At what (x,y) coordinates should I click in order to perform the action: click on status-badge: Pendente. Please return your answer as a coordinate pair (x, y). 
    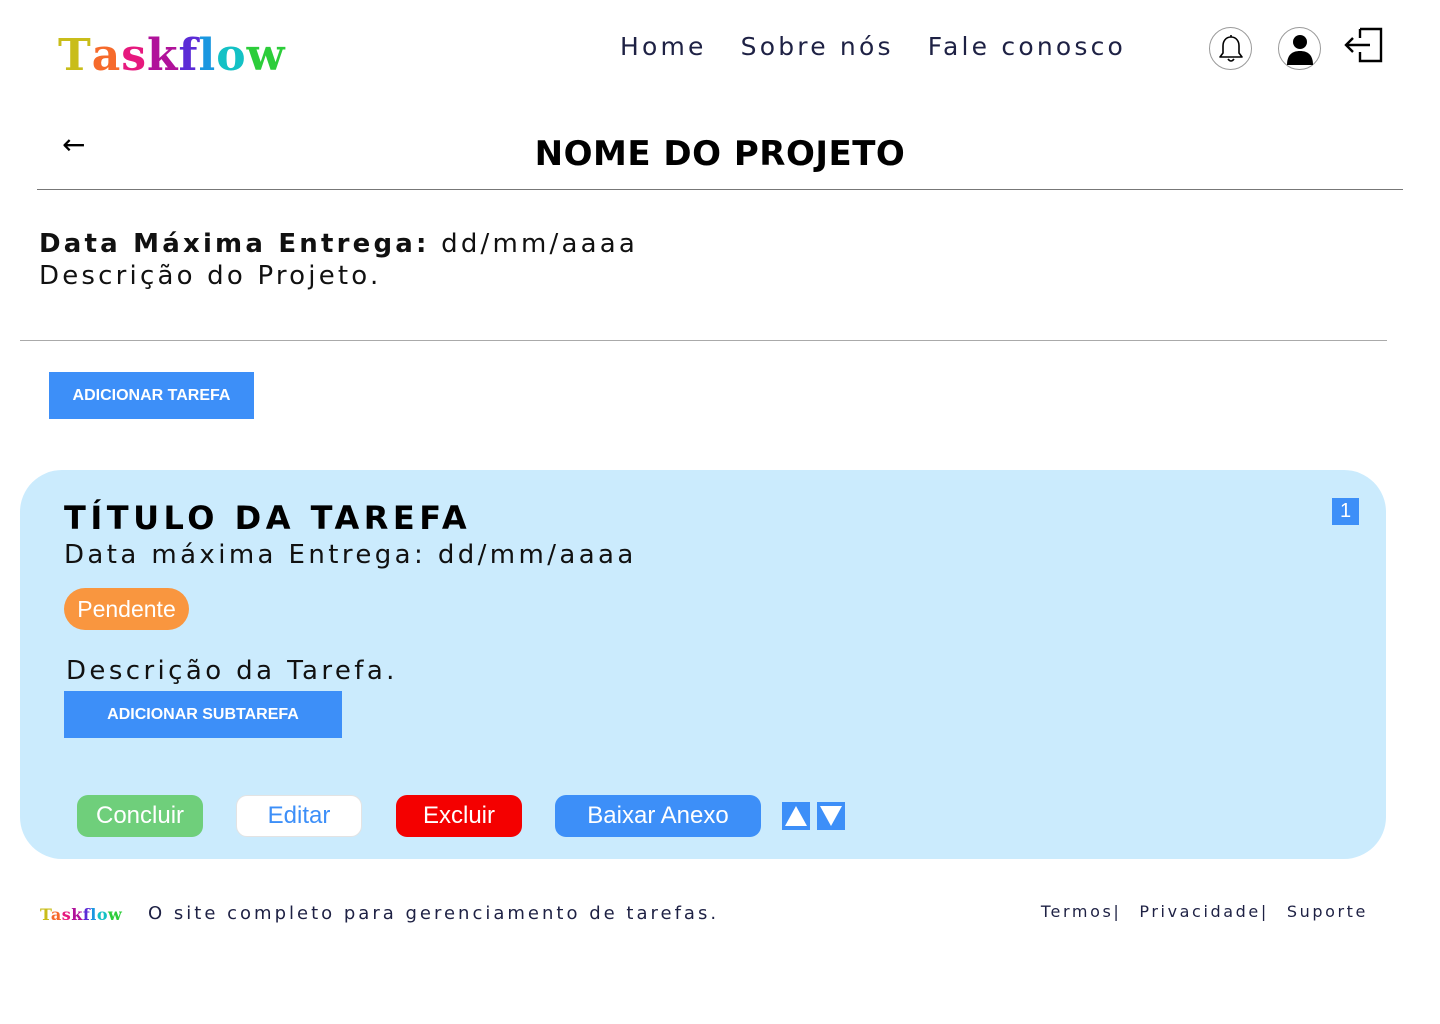
    Looking at the image, I should click on (126, 609).